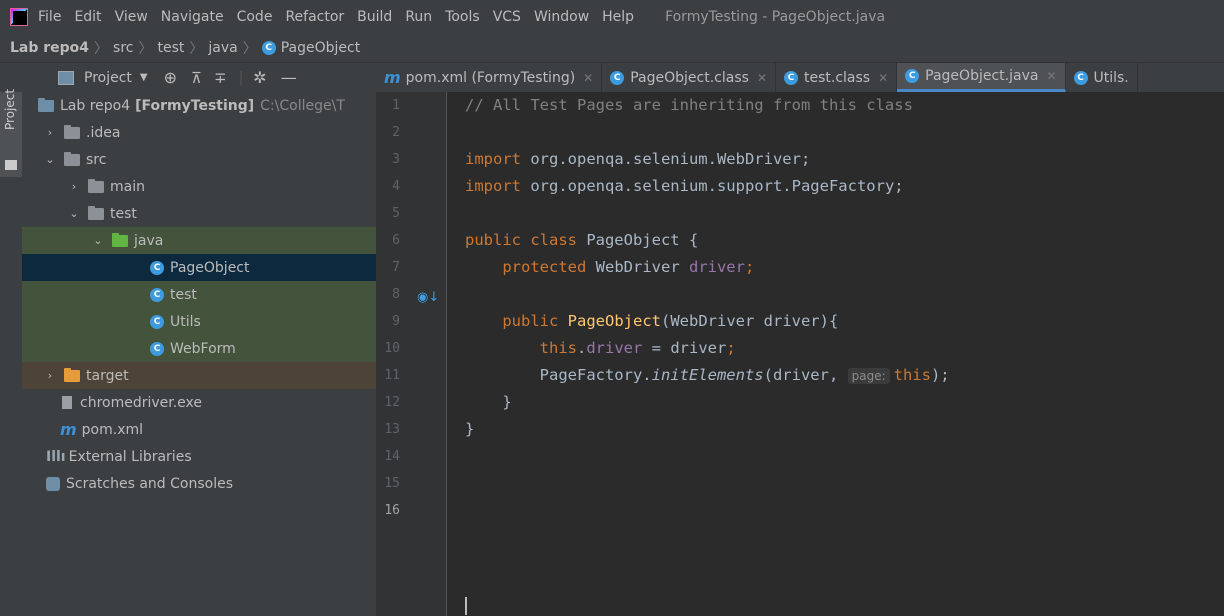 This screenshot has width=1224, height=616. What do you see at coordinates (392, 348) in the screenshot?
I see `line-number: 10` at bounding box center [392, 348].